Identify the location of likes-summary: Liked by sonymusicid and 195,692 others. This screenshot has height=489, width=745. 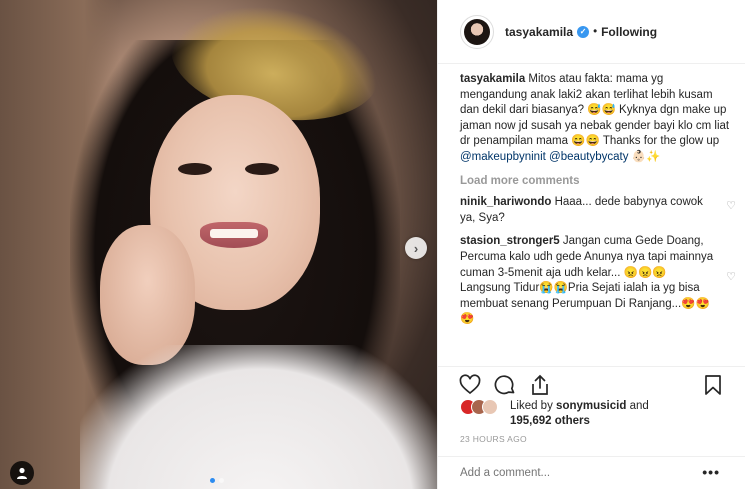
(554, 414).